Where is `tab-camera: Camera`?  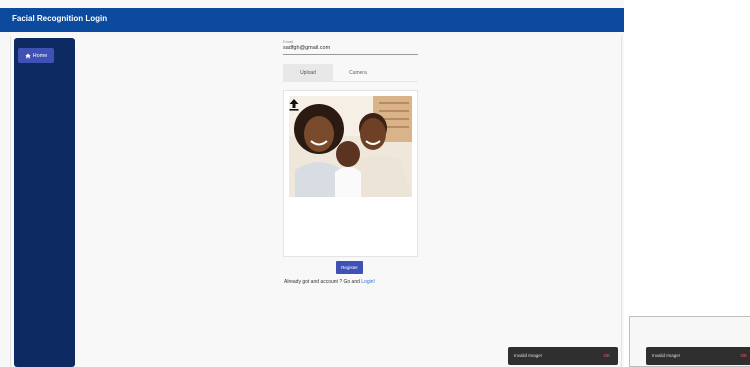
tab-camera: Camera is located at coordinates (358, 73).